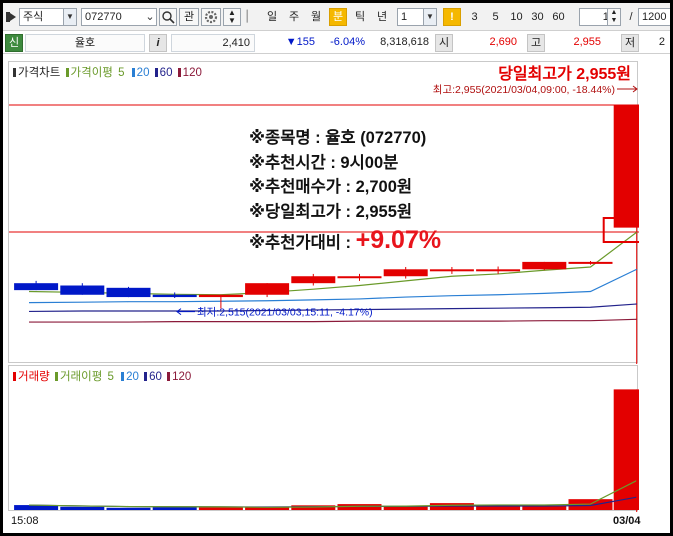 This screenshot has height=536, width=673. I want to click on pin-icon, so click(11, 17).